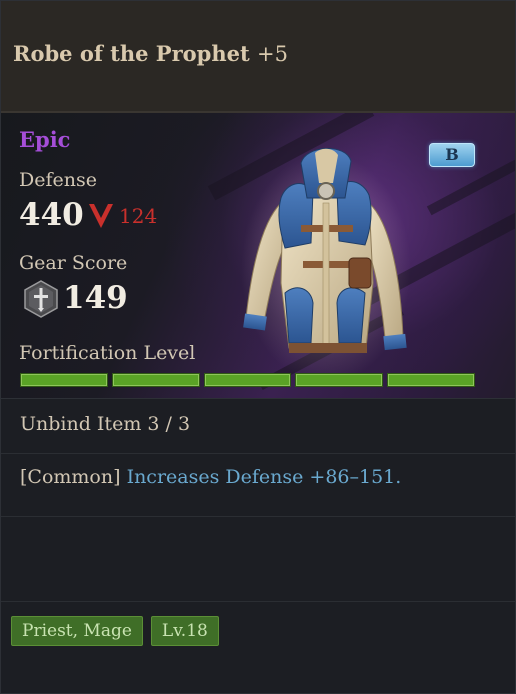  What do you see at coordinates (51, 215) in the screenshot?
I see `defense-value: 440` at bounding box center [51, 215].